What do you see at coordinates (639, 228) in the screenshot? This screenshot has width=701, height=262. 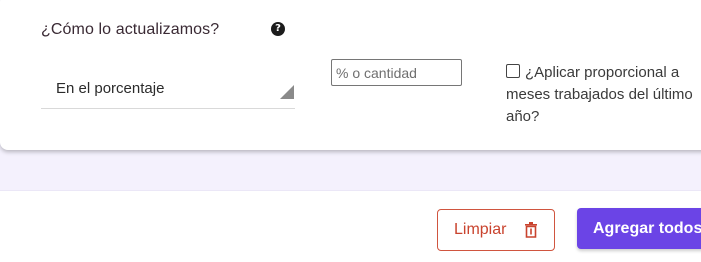 I see `add-all-button: Agregar todos` at bounding box center [639, 228].